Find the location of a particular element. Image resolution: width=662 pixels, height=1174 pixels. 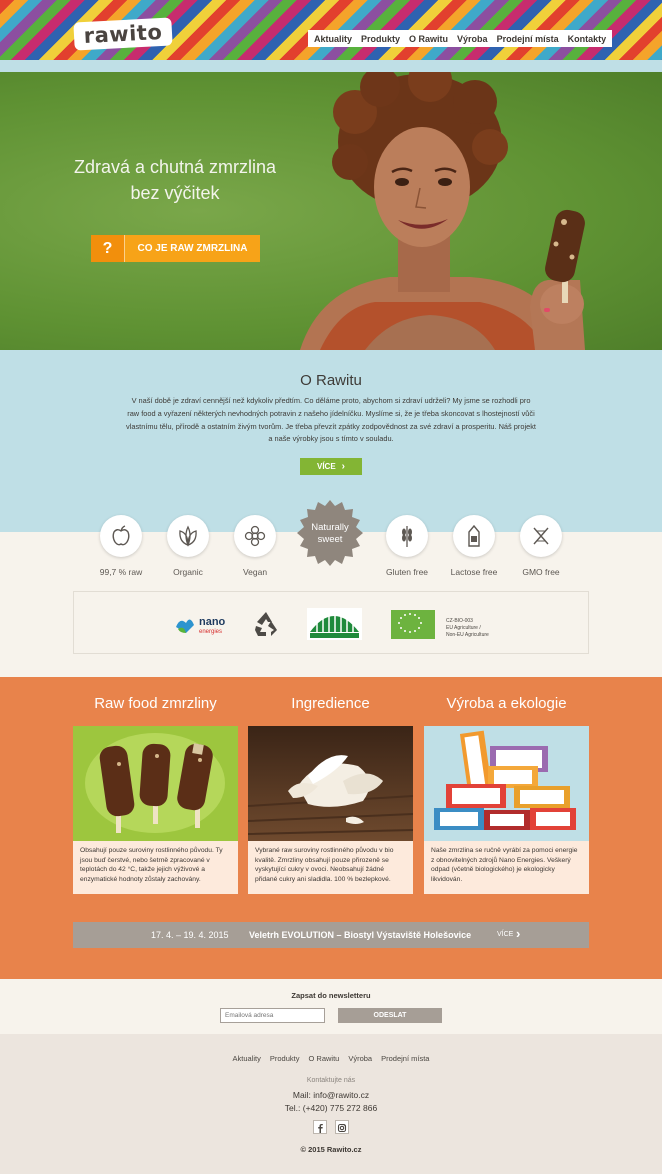

about-title: O Rawitu is located at coordinates (331, 380).